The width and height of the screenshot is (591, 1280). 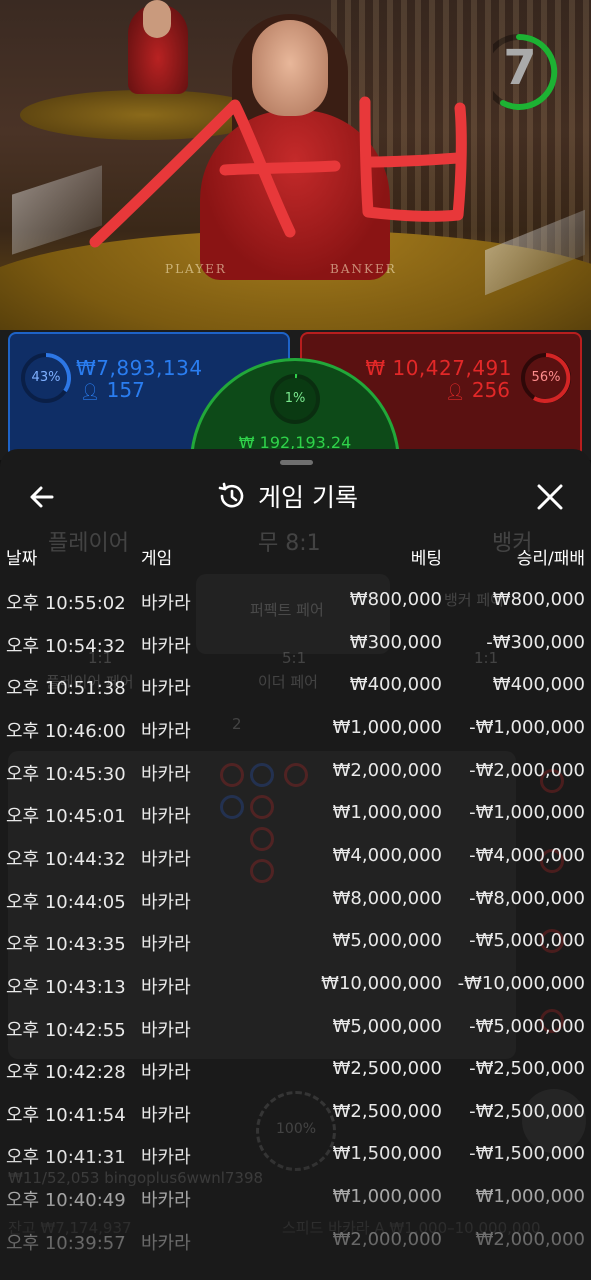 What do you see at coordinates (521, 983) in the screenshot?
I see `history-row-result: -₩10,000,000` at bounding box center [521, 983].